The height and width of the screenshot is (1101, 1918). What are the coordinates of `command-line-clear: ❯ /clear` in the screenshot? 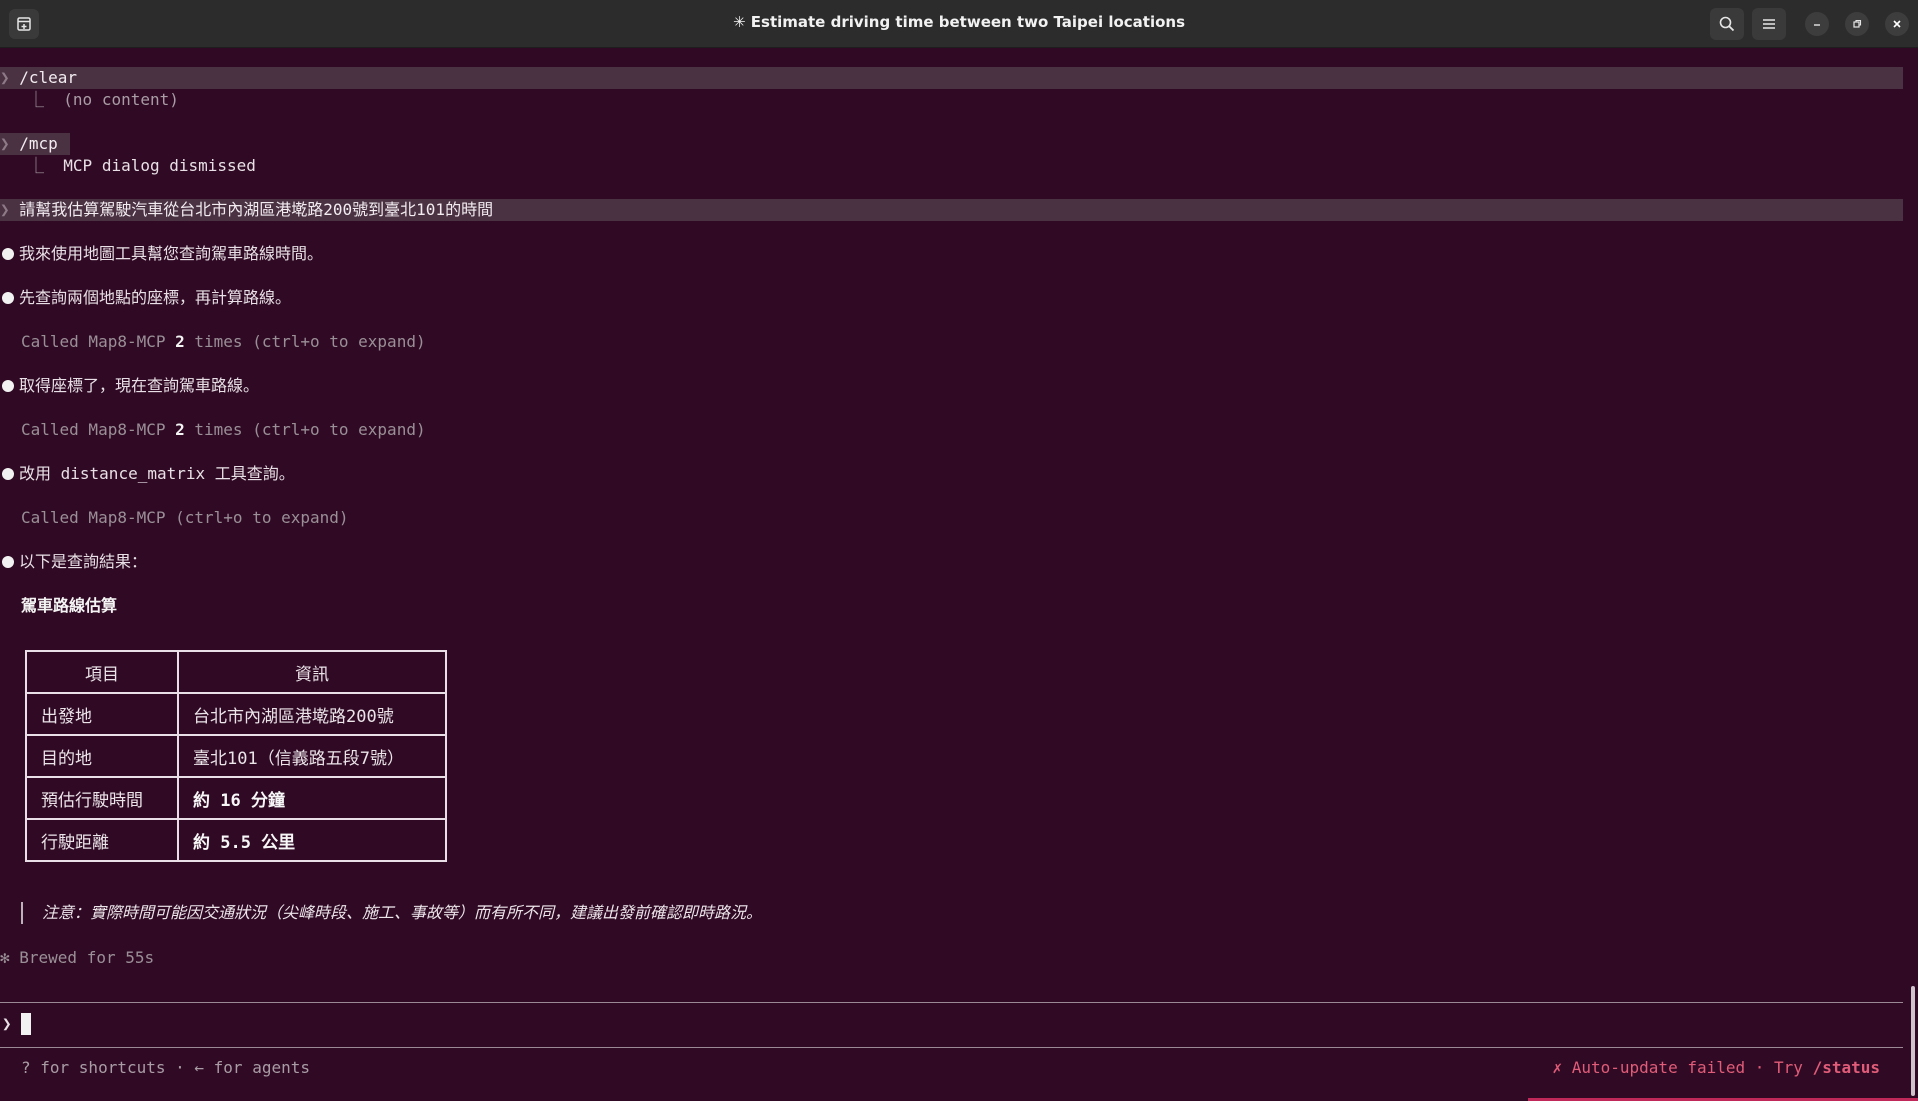 It's located at (38, 78).